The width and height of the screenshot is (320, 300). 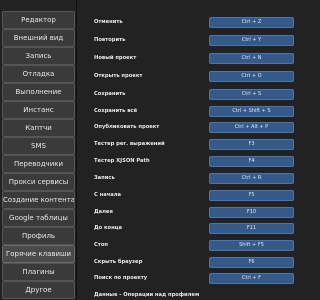 What do you see at coordinates (251, 76) in the screenshot?
I see `hotkey-field: Ctrl + O` at bounding box center [251, 76].